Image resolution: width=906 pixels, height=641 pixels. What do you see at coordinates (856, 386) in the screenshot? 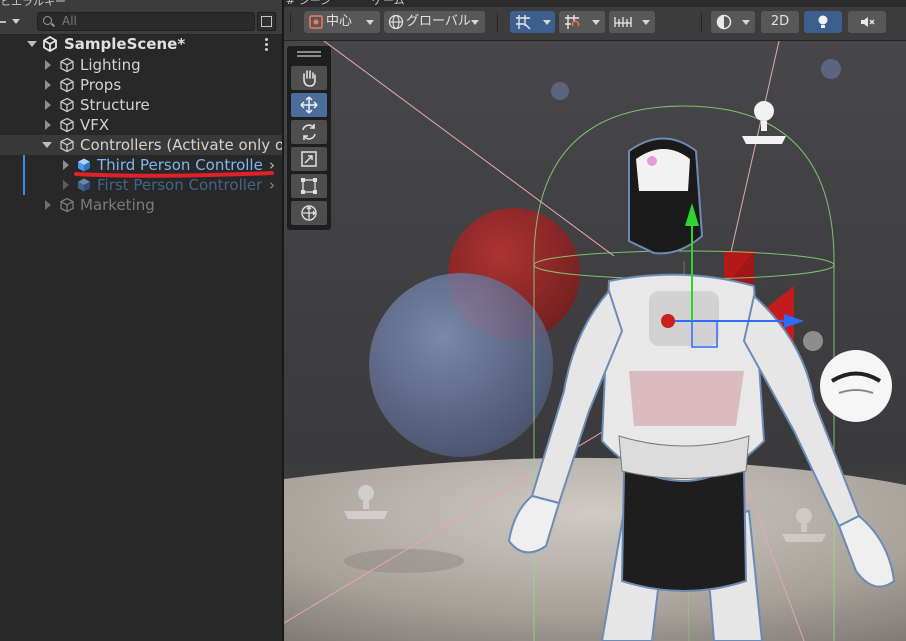
I see `reflection-probe-gizmo-icon` at bounding box center [856, 386].